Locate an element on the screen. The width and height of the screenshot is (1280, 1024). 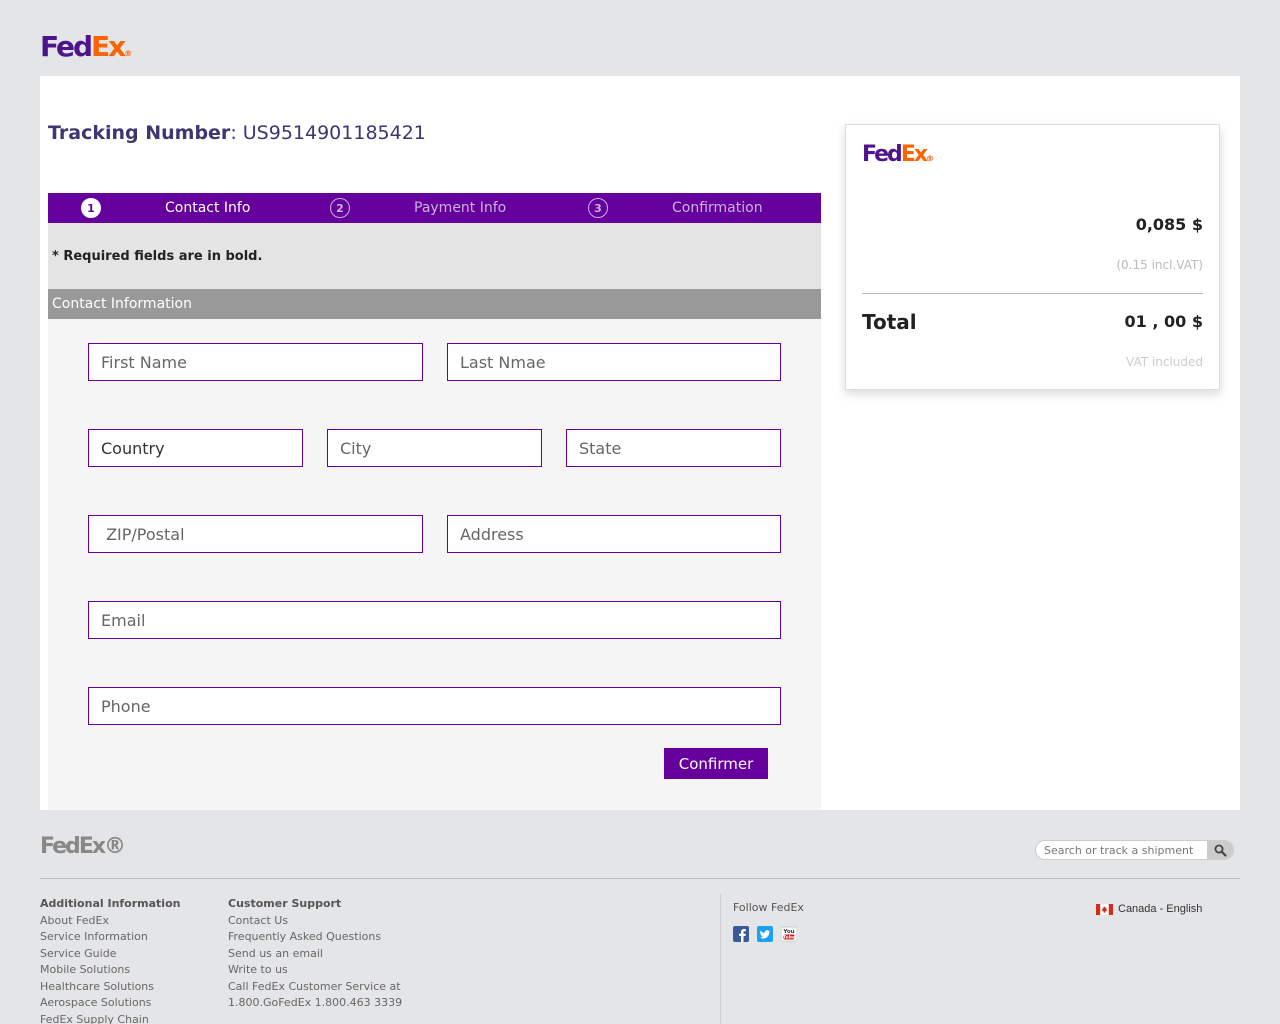
footer-search is located at coordinates (1134, 850).